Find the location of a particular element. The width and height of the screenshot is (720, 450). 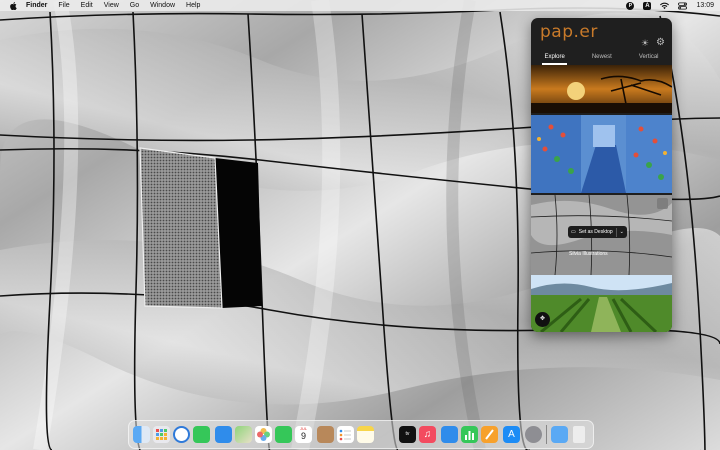

set-as-desktop-button: ▭ Set as Desktop ⌄ is located at coordinates (597, 232).